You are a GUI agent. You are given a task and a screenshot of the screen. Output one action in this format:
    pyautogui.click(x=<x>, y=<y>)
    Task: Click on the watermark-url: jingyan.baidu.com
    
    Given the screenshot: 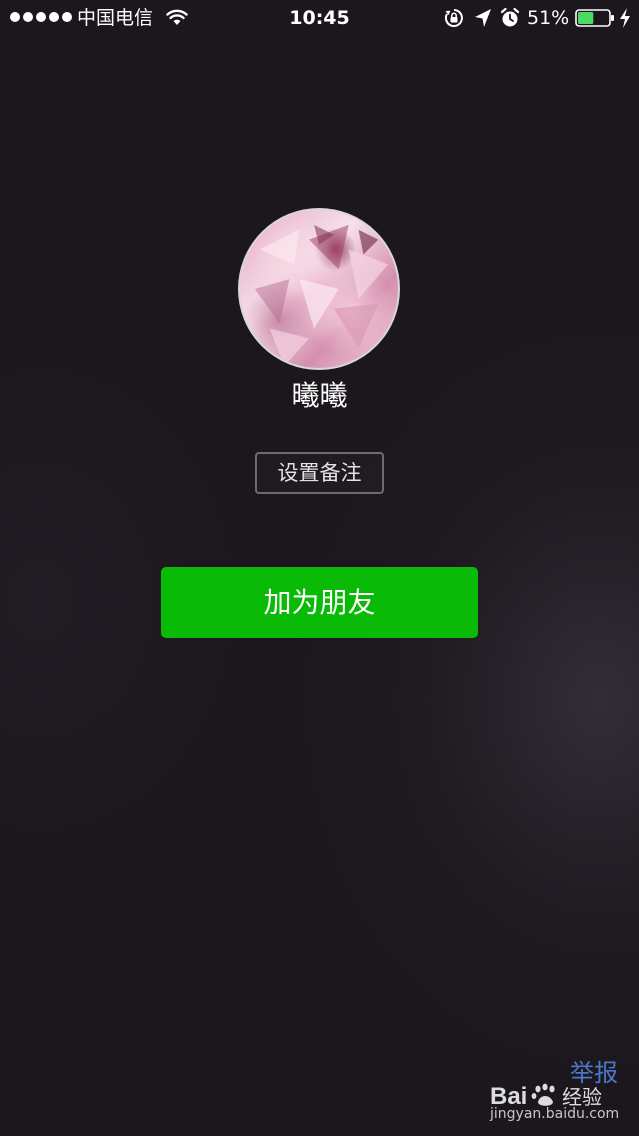 What is the action you would take?
    pyautogui.click(x=555, y=1114)
    